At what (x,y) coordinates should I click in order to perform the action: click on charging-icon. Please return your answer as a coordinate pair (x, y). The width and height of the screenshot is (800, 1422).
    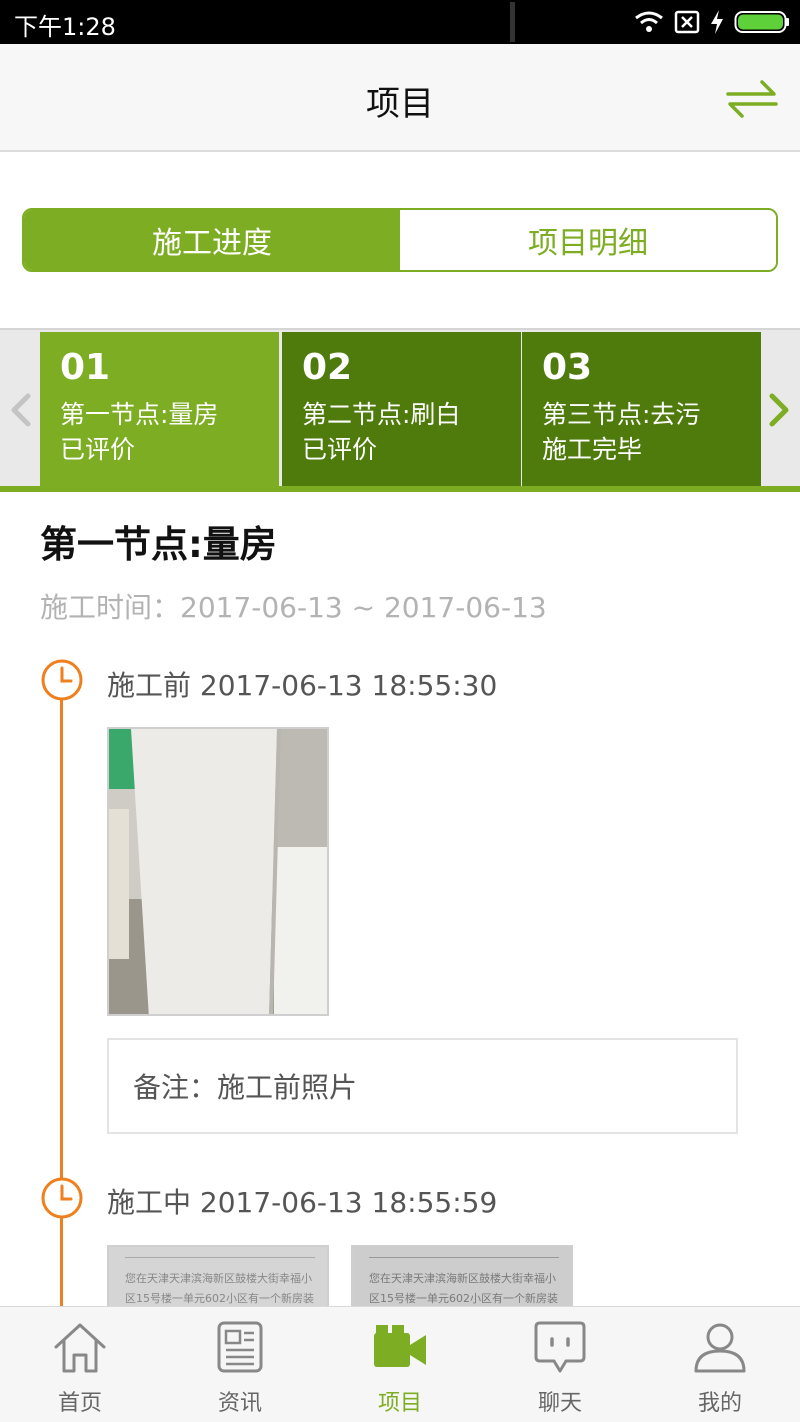
    Looking at the image, I should click on (717, 22).